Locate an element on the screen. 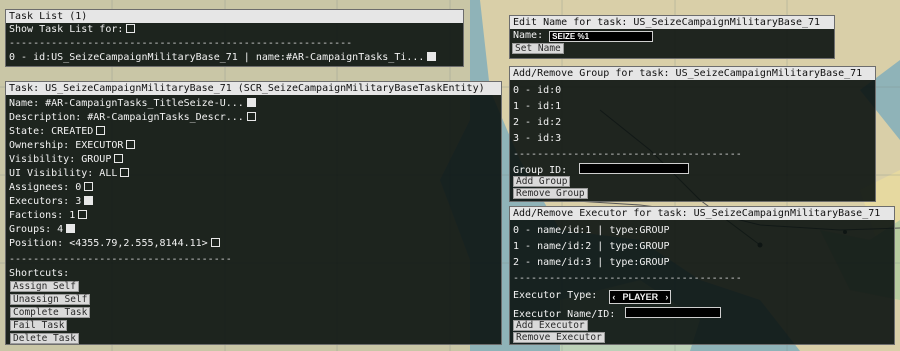 Image resolution: width=900 pixels, height=351 pixels. task-field-factions: Factions: 1 is located at coordinates (253, 216).